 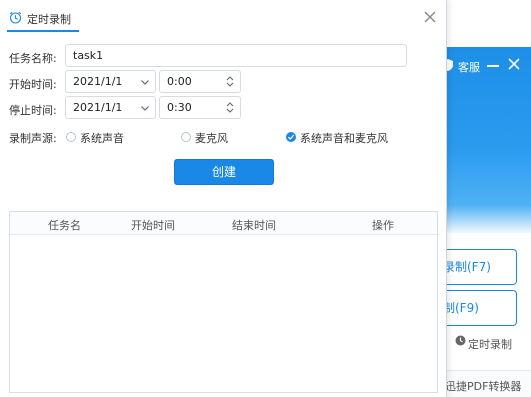 I want to click on clock-icon, so click(x=460, y=340).